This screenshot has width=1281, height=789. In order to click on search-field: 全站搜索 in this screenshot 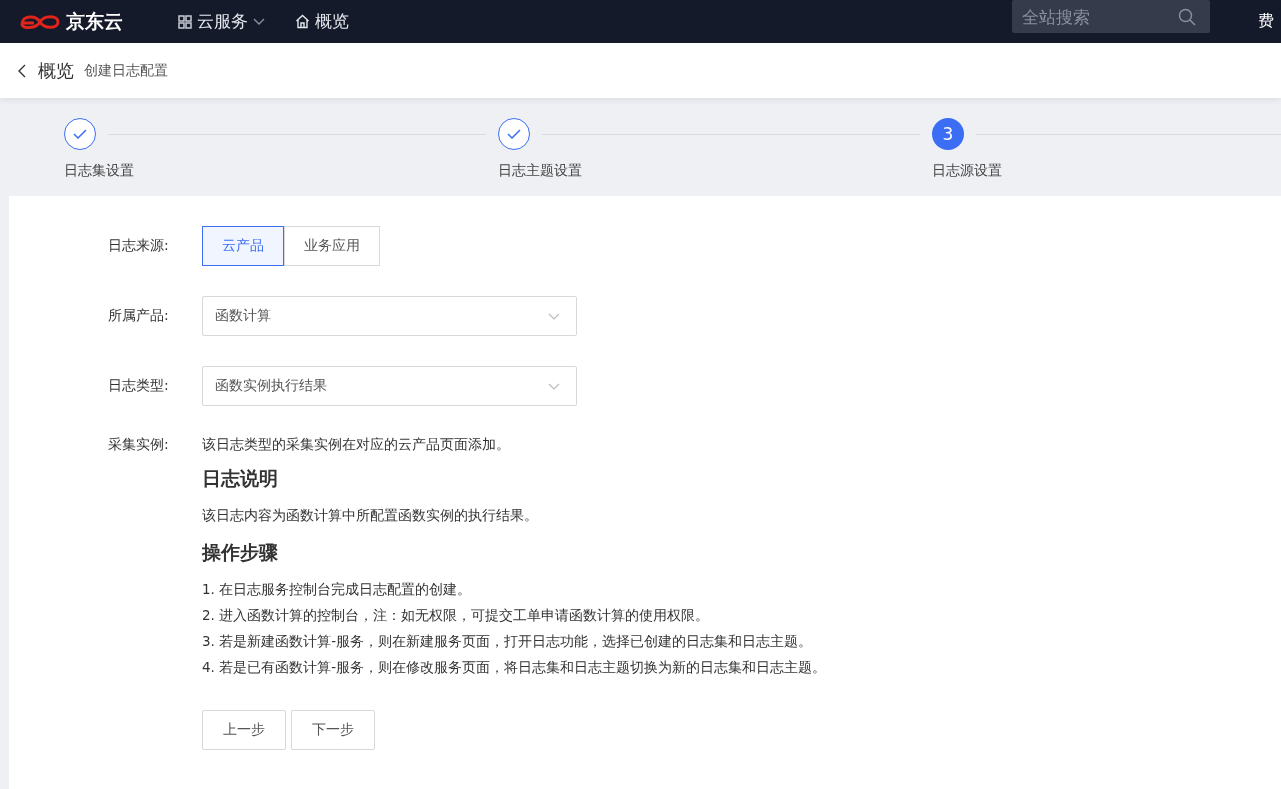, I will do `click(1111, 16)`.